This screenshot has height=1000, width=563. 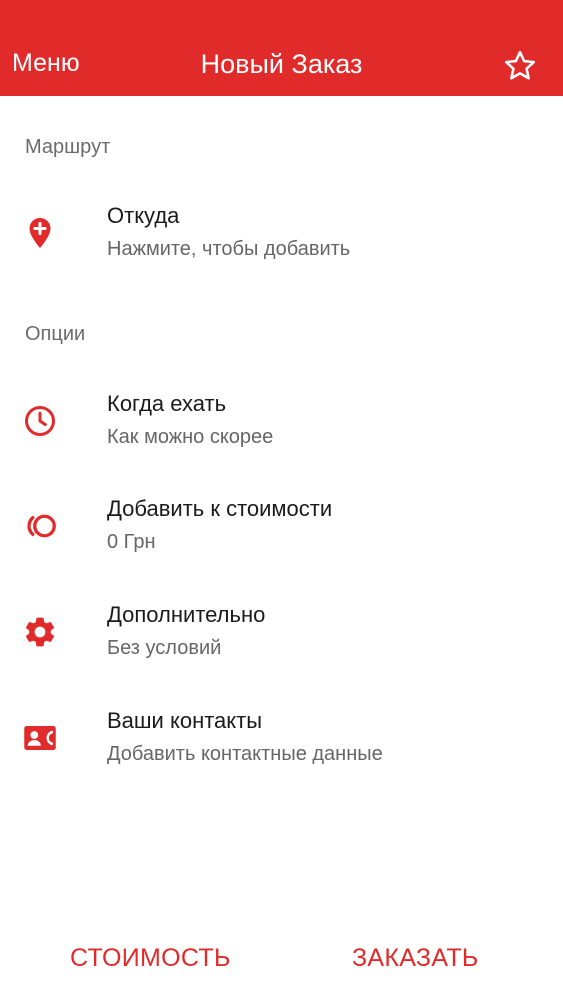 What do you see at coordinates (131, 542) in the screenshot?
I see `option-add-cost-subtitle: 0 Грн` at bounding box center [131, 542].